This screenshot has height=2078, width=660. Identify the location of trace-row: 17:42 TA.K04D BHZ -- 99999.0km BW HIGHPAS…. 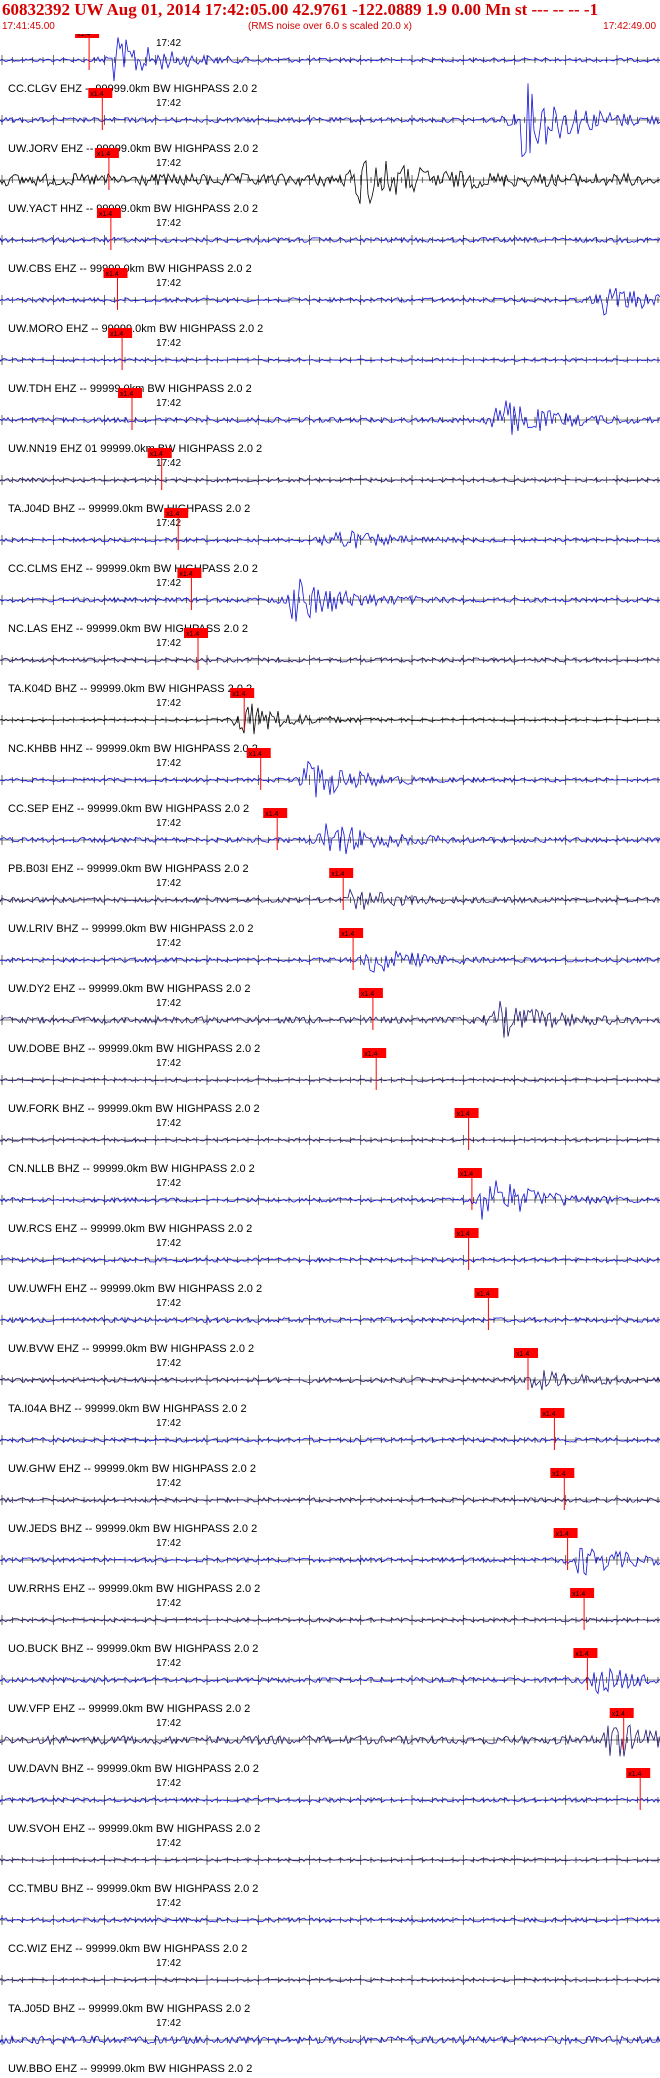
(330, 661).